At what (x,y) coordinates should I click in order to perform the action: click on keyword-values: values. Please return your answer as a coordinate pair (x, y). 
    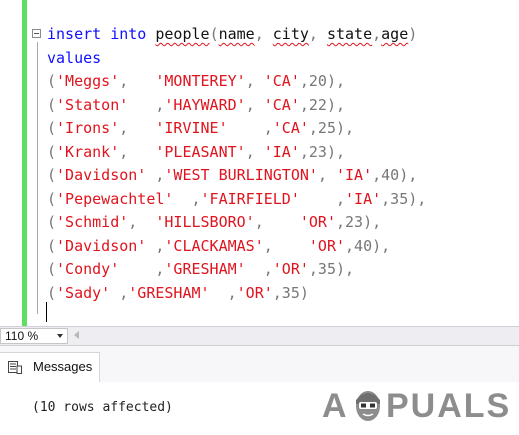
    Looking at the image, I should click on (74, 57).